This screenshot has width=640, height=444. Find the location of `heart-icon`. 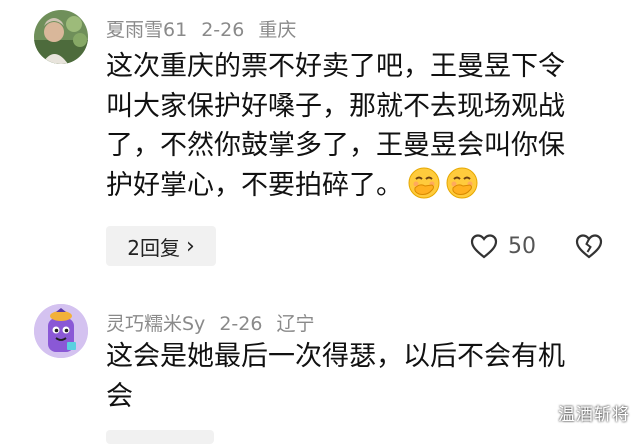

heart-icon is located at coordinates (484, 246).